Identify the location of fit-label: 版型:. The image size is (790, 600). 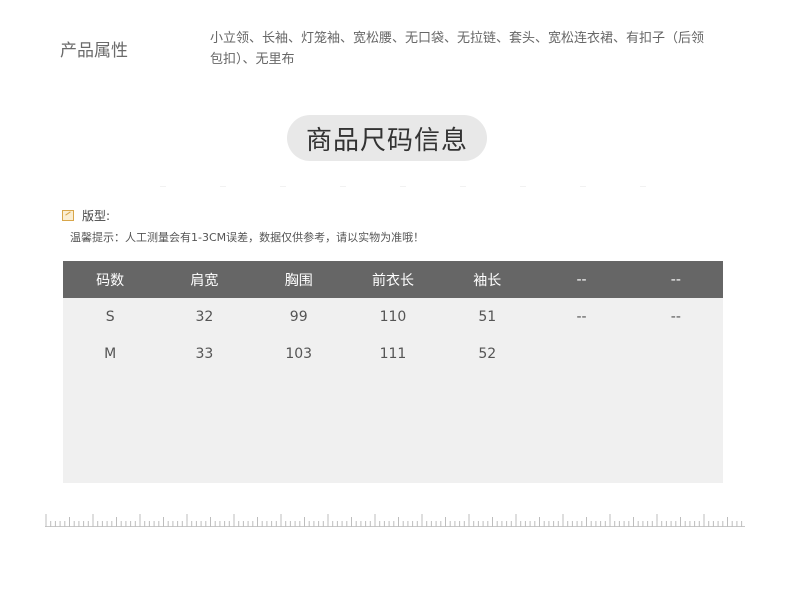
(96, 216).